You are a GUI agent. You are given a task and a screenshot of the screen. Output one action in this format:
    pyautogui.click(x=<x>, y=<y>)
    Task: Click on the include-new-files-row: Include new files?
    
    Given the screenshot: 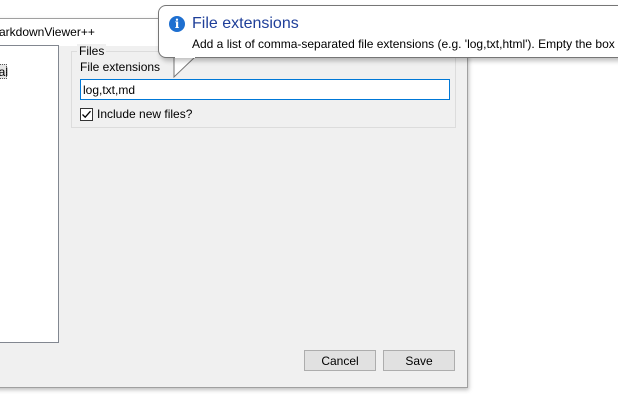 What is the action you would take?
    pyautogui.click(x=136, y=114)
    